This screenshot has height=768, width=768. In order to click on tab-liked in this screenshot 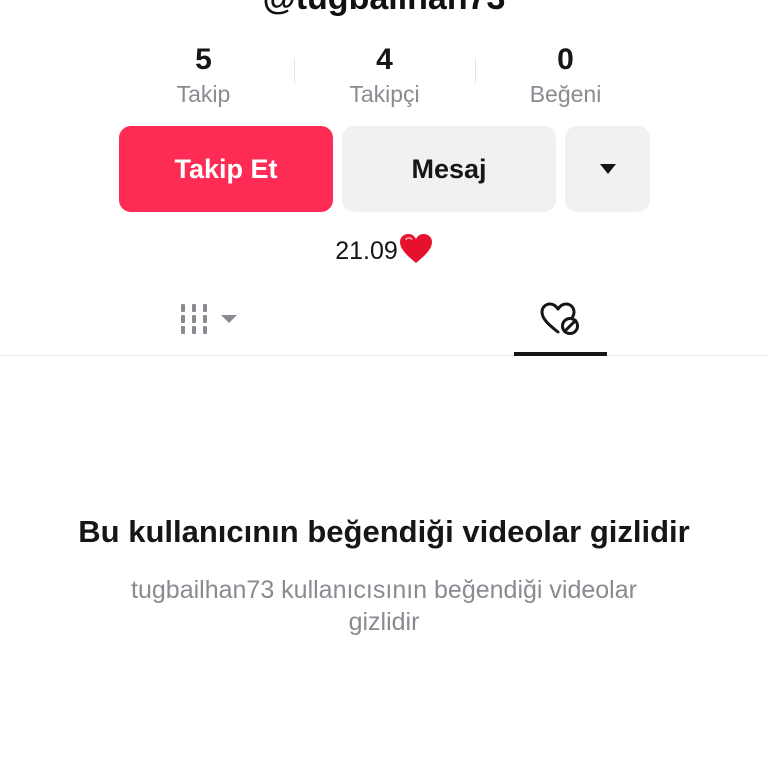, I will do `click(560, 321)`.